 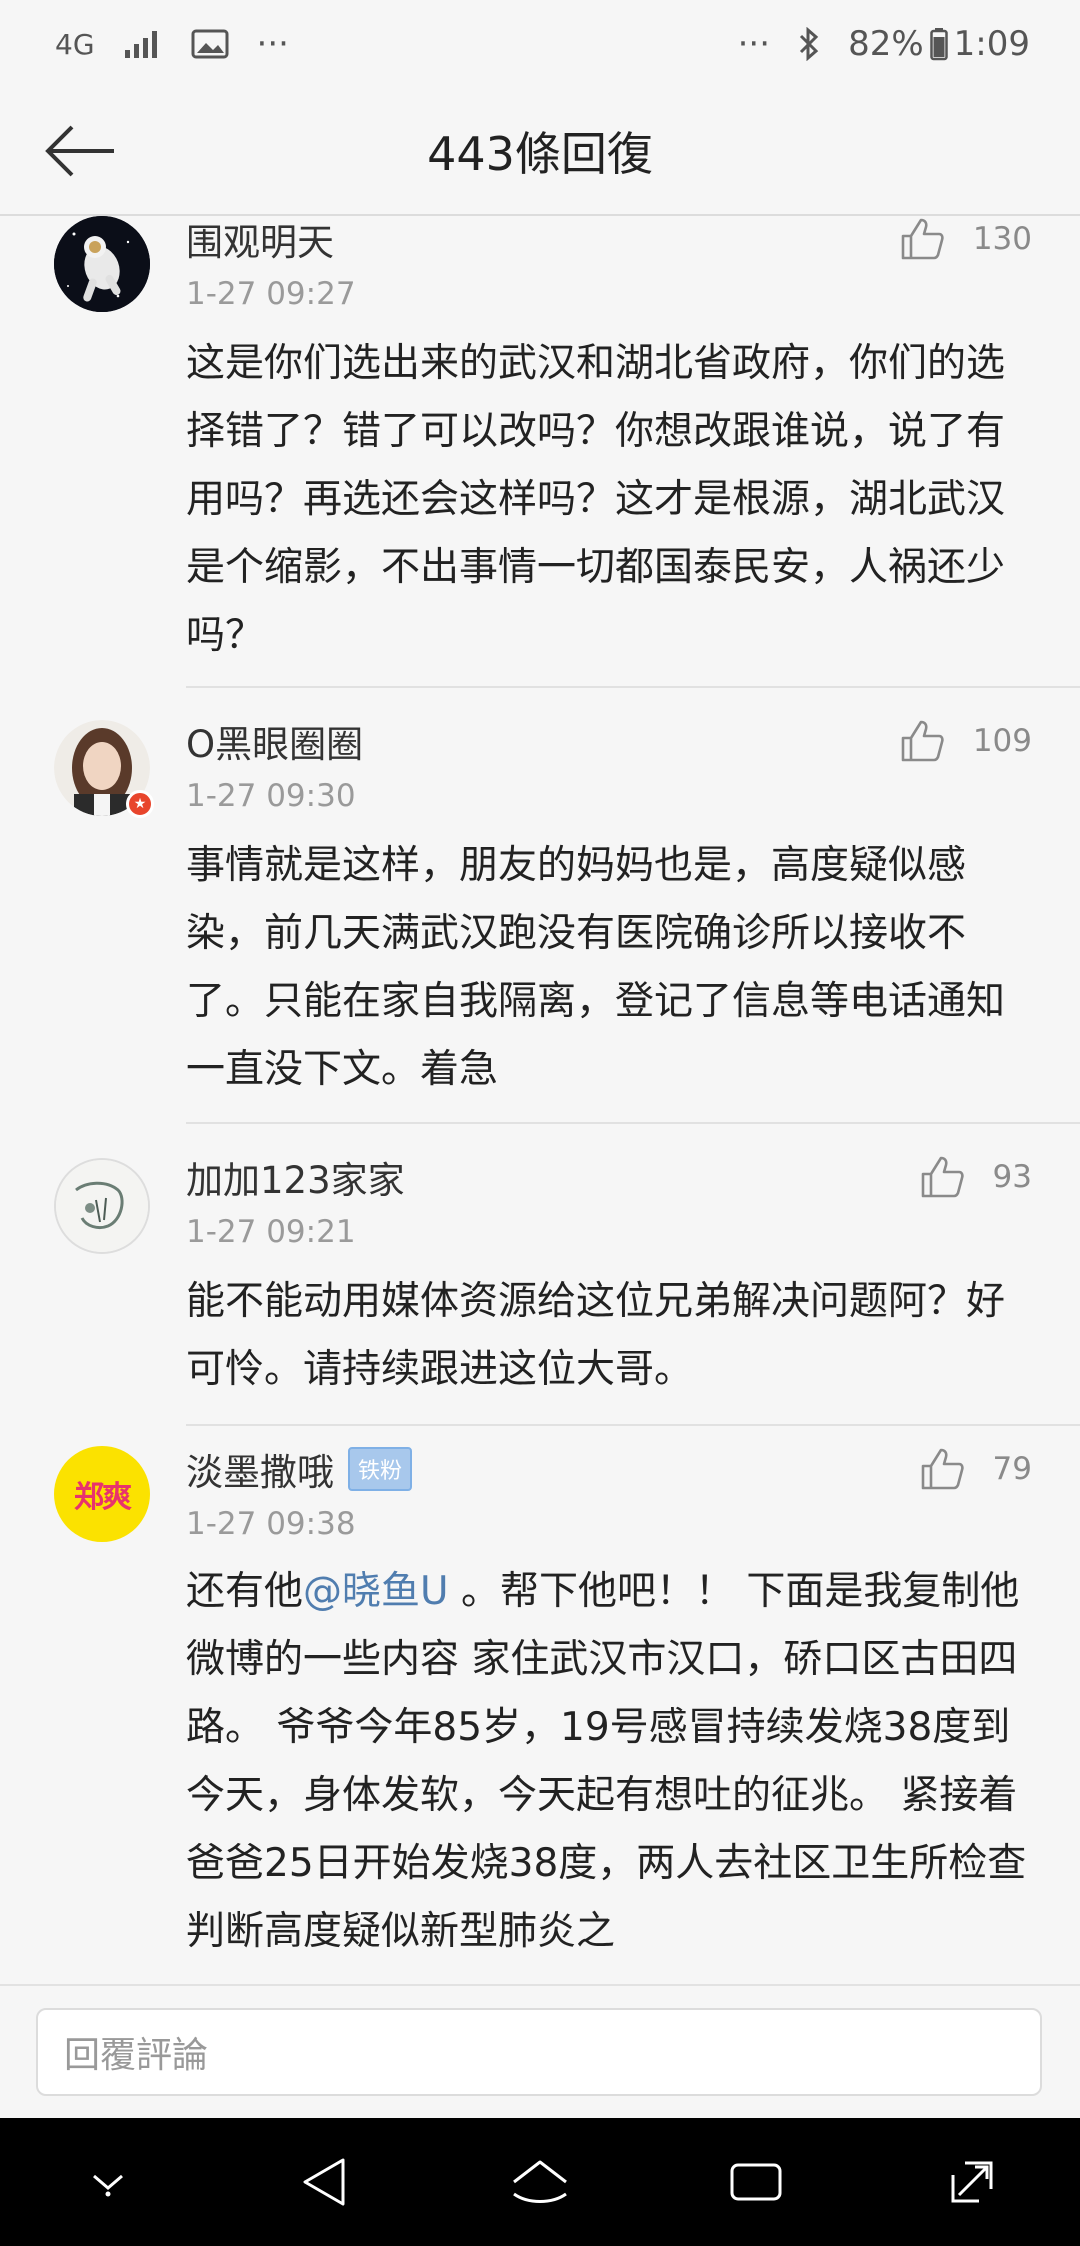 What do you see at coordinates (75, 44) in the screenshot?
I see `network-type: 4G` at bounding box center [75, 44].